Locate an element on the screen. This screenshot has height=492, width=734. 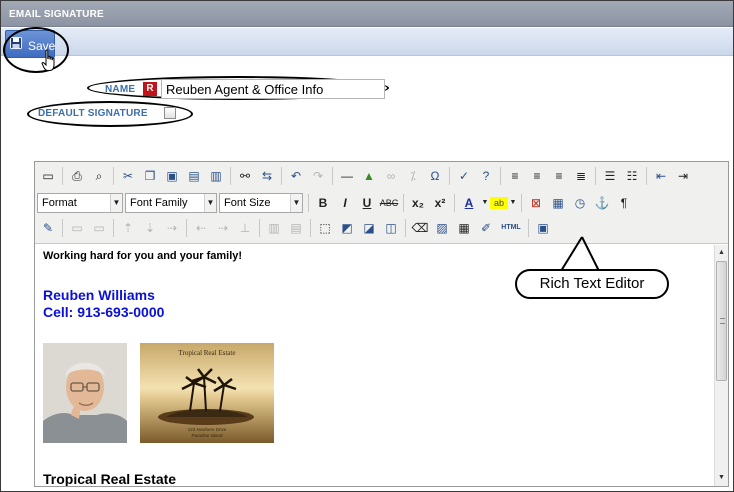
table-row-props-icon: ▭ is located at coordinates (77, 228).